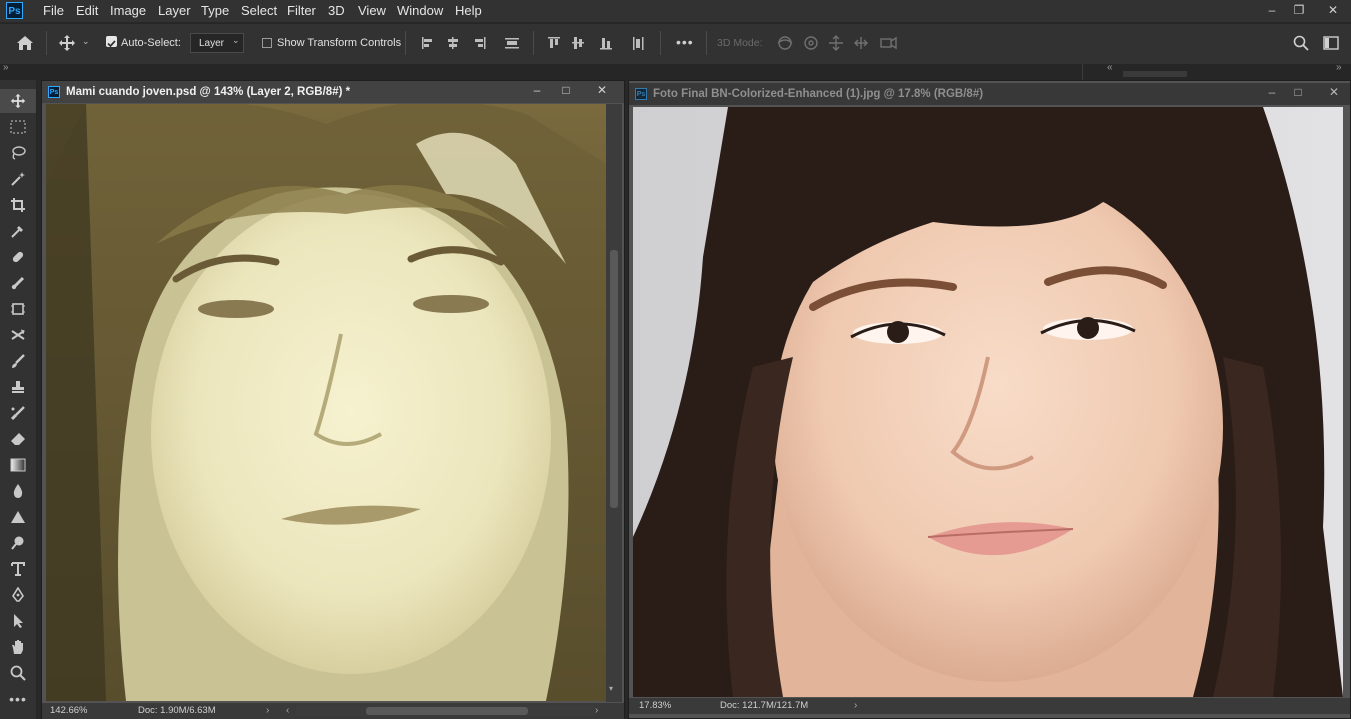 Image resolution: width=1351 pixels, height=719 pixels. Describe the element at coordinates (259, 10) in the screenshot. I see `menu-select: Select` at that location.